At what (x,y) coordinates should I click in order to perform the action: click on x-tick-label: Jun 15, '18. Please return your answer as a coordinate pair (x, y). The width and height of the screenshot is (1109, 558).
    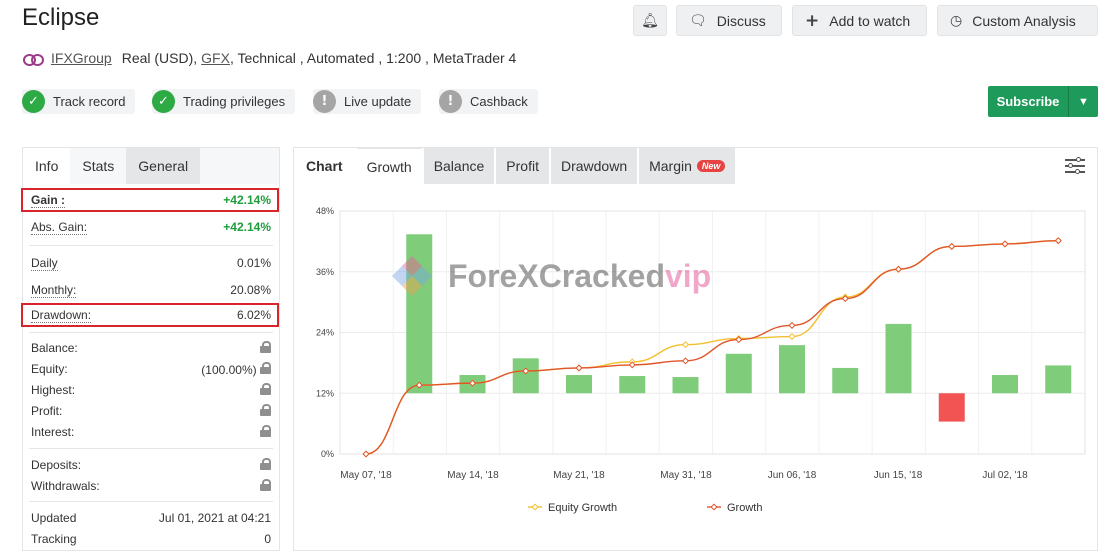
    Looking at the image, I should click on (898, 475).